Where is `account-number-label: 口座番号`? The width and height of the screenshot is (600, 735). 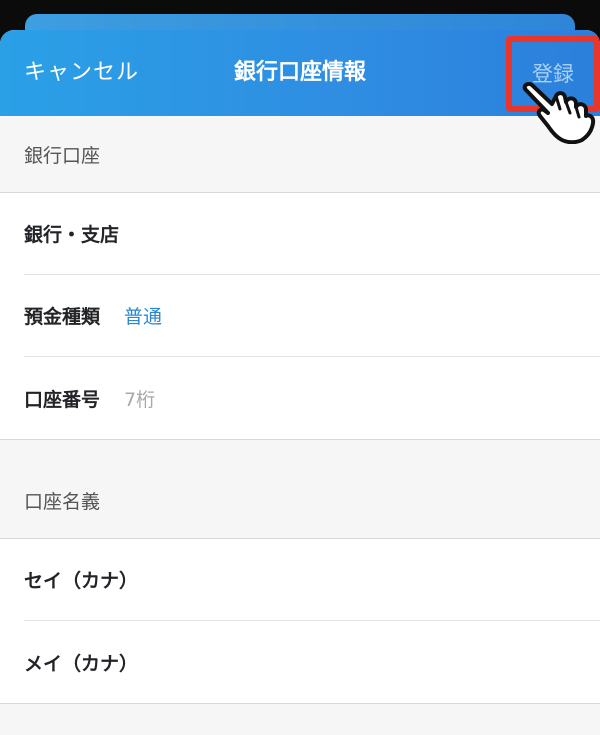 account-number-label: 口座番号 is located at coordinates (62, 399).